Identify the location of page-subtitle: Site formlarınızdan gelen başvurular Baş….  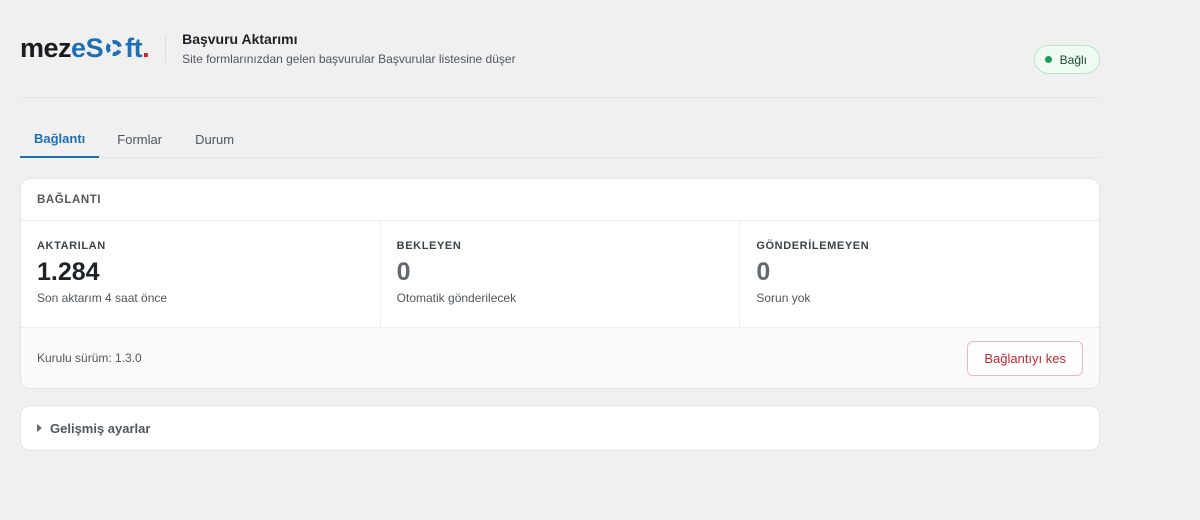
(349, 59).